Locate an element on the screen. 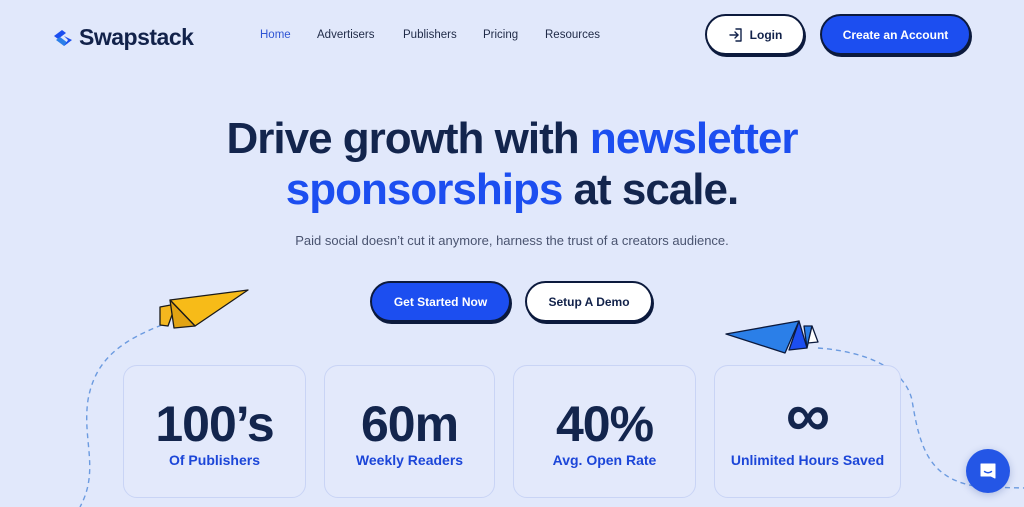 The image size is (1024, 507). stat-card-open-rate: 40% Avg. Open Rate is located at coordinates (604, 431).